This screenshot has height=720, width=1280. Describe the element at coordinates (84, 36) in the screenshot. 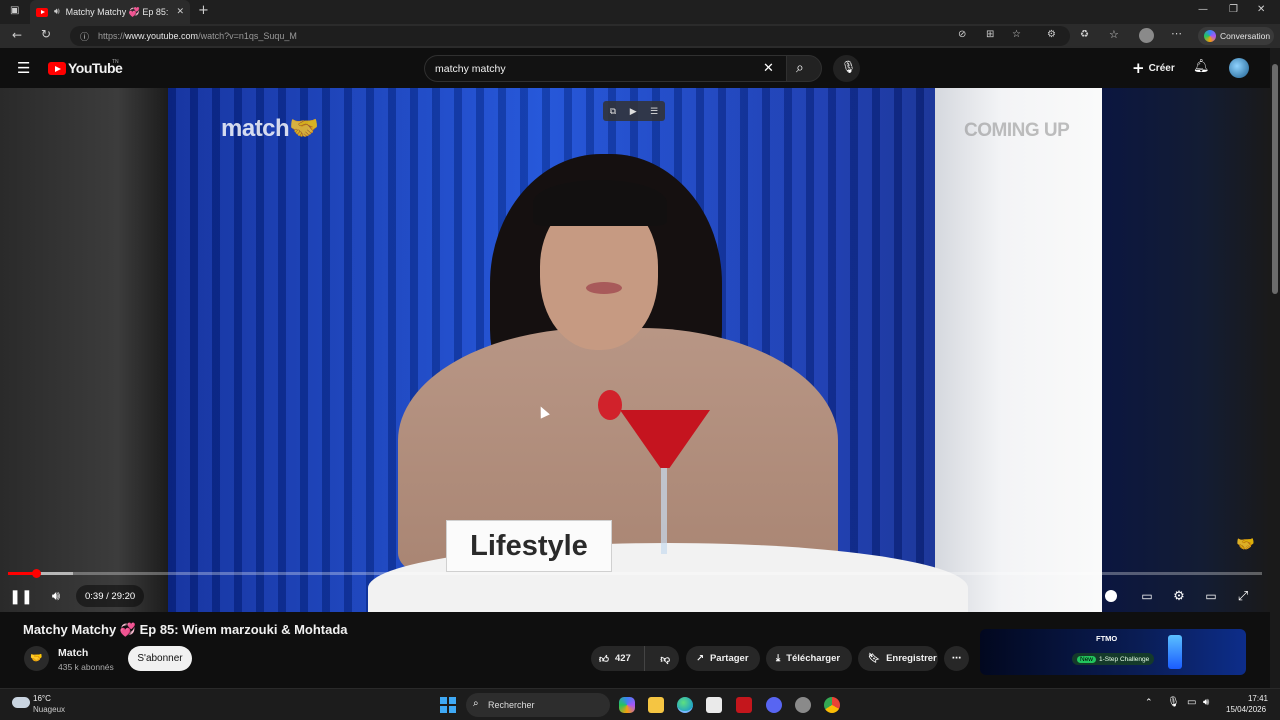

I see `site-info-icon: ⓘ` at that location.